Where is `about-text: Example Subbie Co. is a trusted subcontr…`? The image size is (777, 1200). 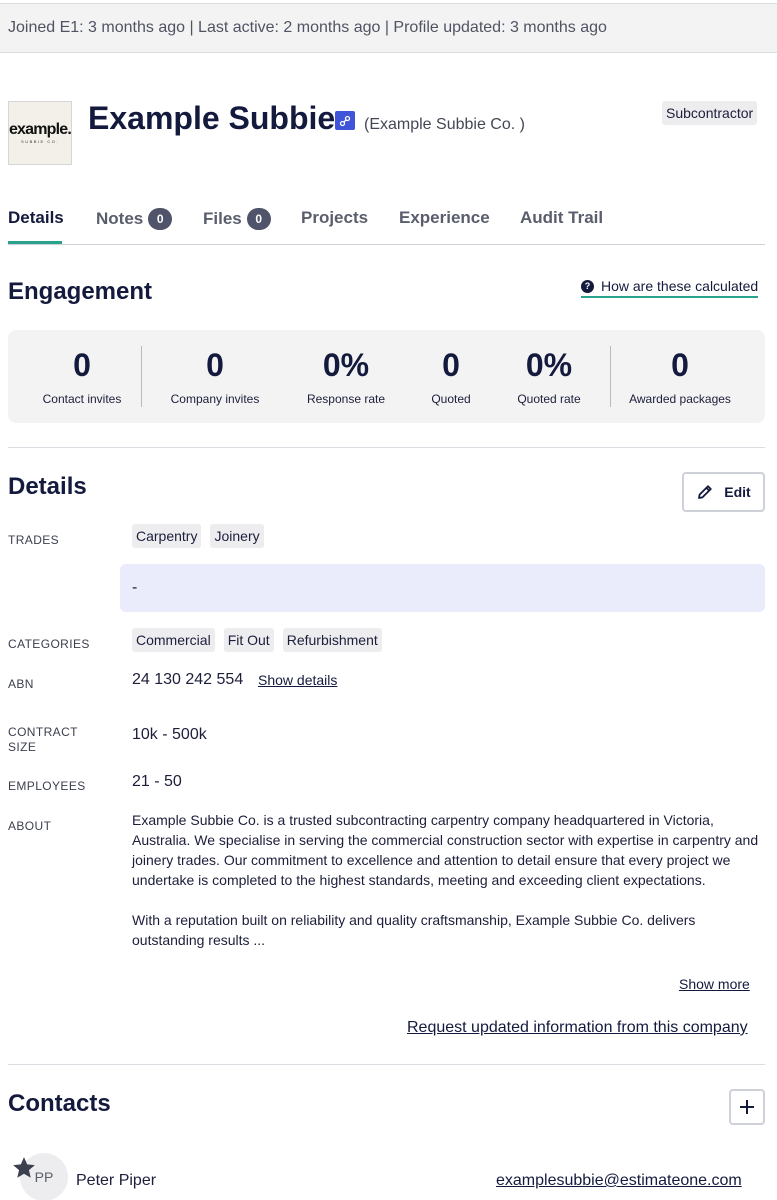 about-text: Example Subbie Co. is a trusted subcontr… is located at coordinates (447, 880).